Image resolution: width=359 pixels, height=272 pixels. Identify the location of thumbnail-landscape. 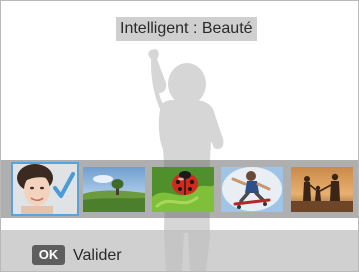
(114, 189).